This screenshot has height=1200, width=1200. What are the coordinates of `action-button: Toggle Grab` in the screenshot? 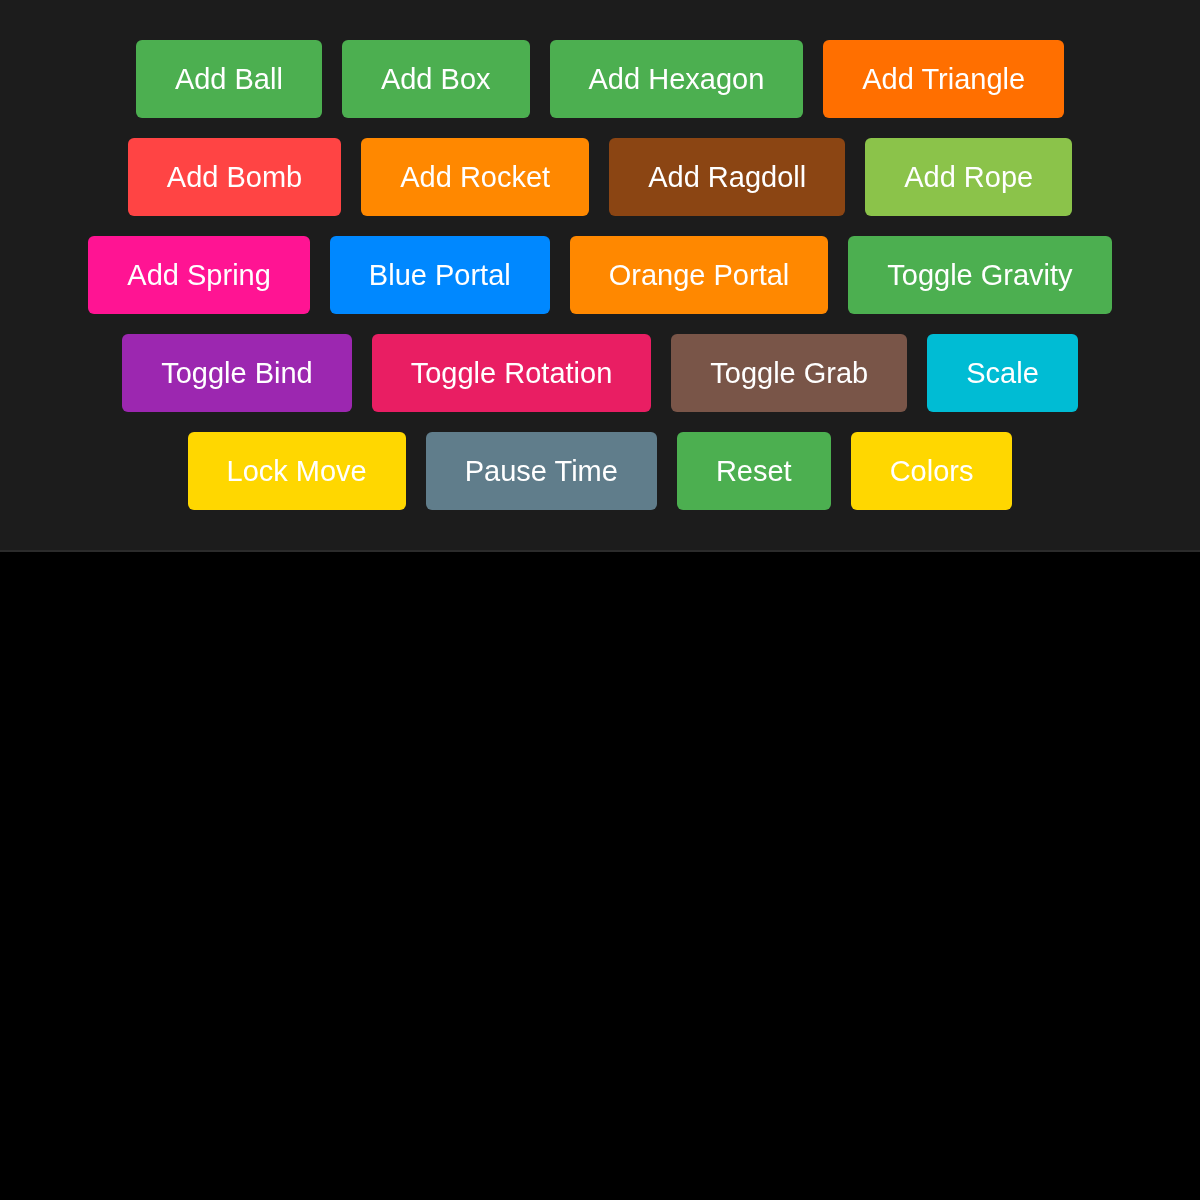 It's located at (789, 373).